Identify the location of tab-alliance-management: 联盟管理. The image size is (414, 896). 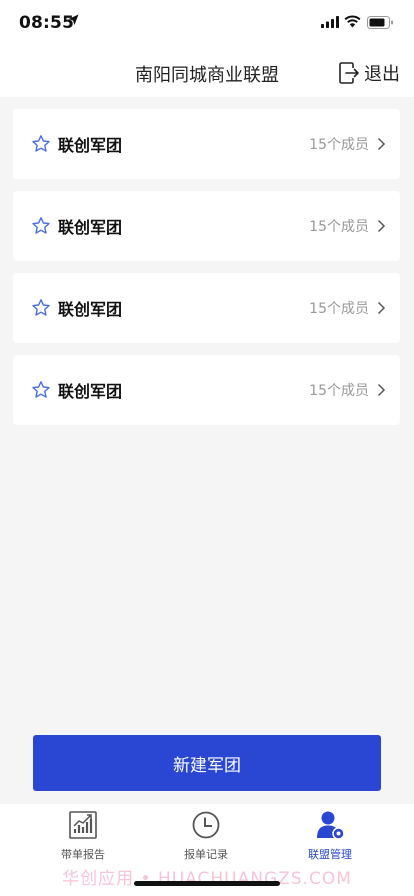
(330, 836).